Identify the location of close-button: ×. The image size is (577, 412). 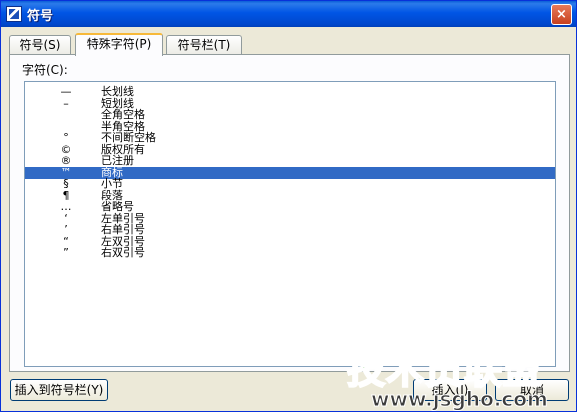
(561, 14).